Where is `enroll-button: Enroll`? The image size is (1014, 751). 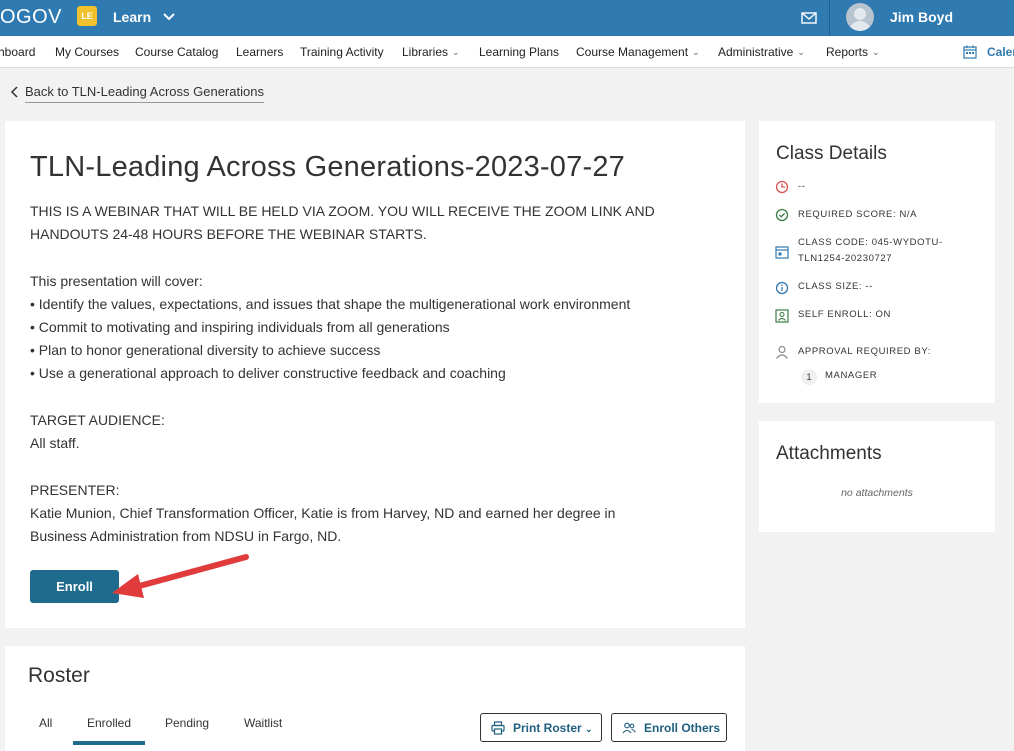 enroll-button: Enroll is located at coordinates (74, 586).